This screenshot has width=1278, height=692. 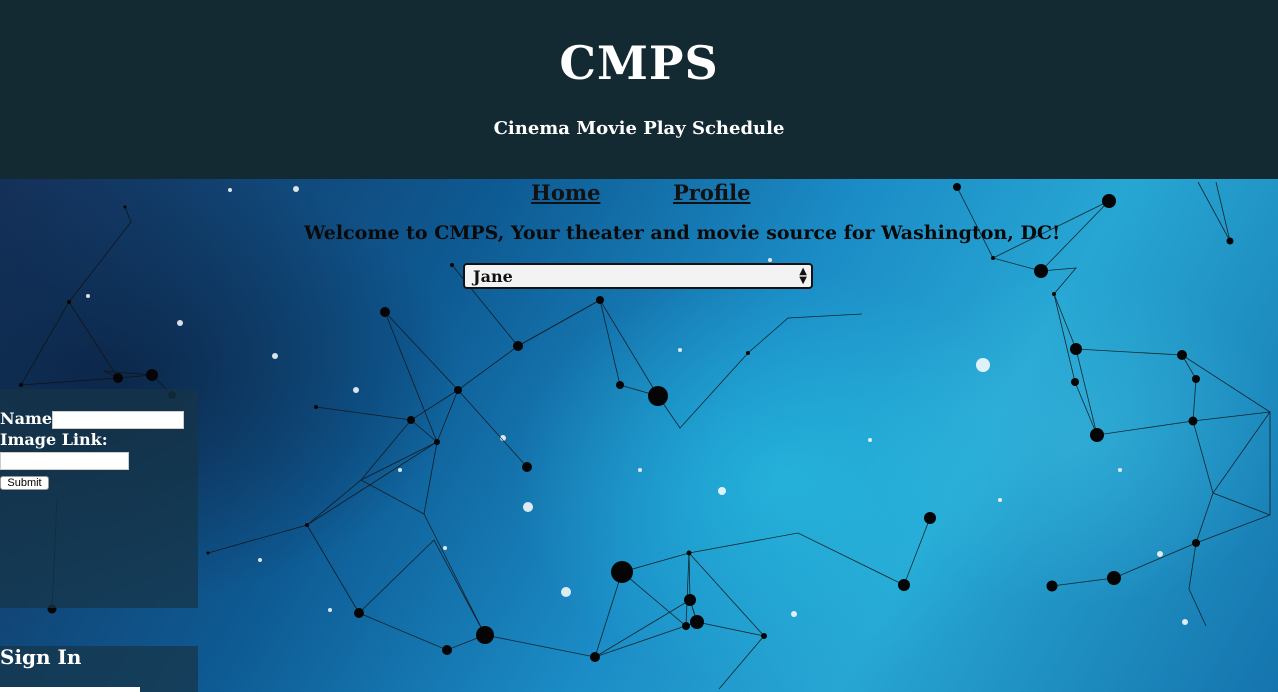 I want to click on image-link-input, so click(x=64, y=461).